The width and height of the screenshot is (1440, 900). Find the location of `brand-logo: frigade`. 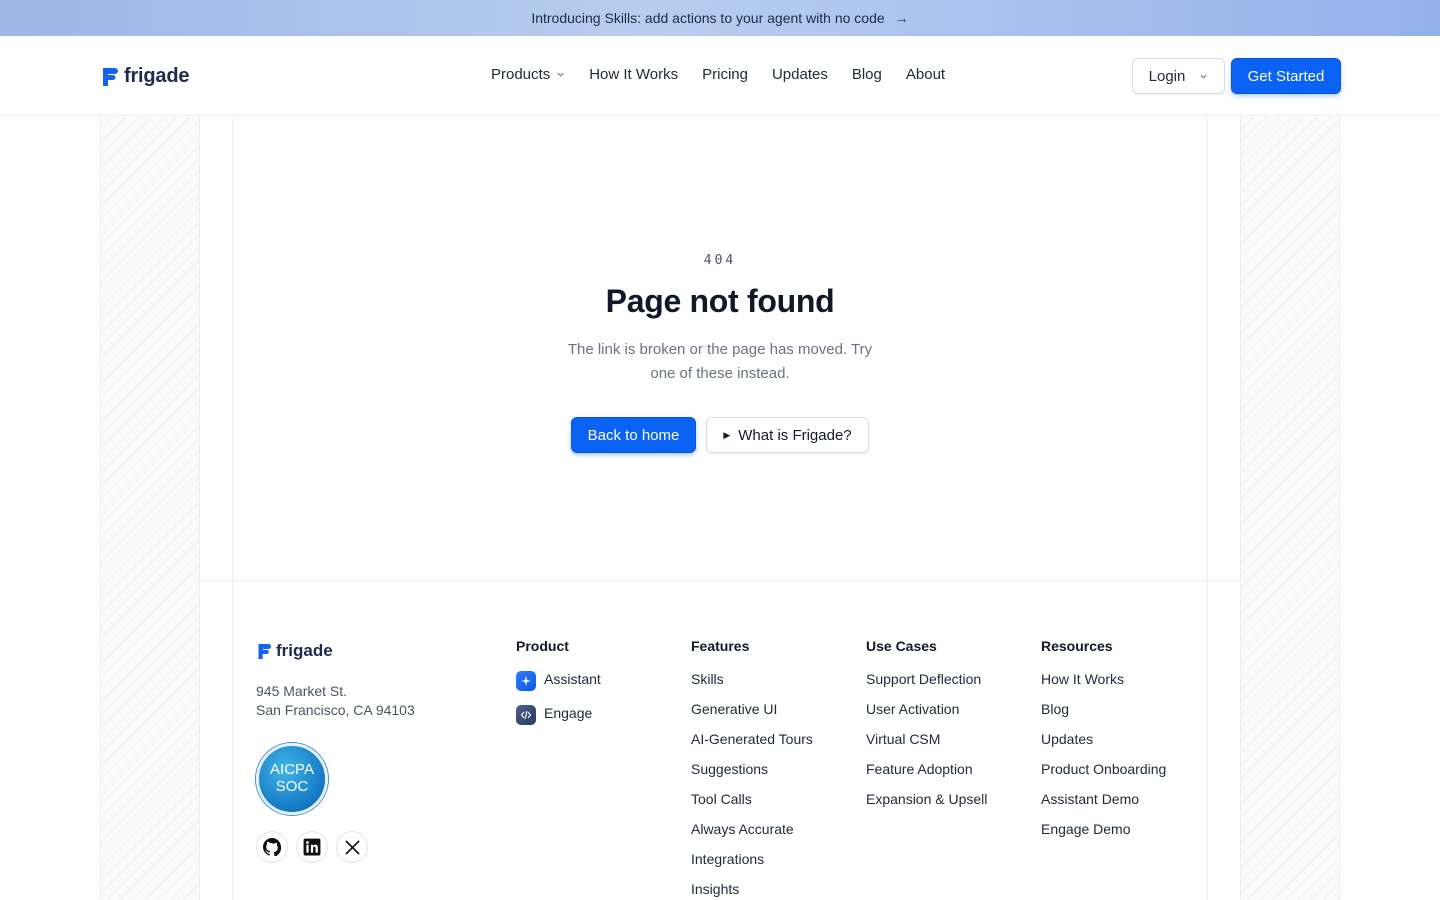

brand-logo: frigade is located at coordinates (144, 76).